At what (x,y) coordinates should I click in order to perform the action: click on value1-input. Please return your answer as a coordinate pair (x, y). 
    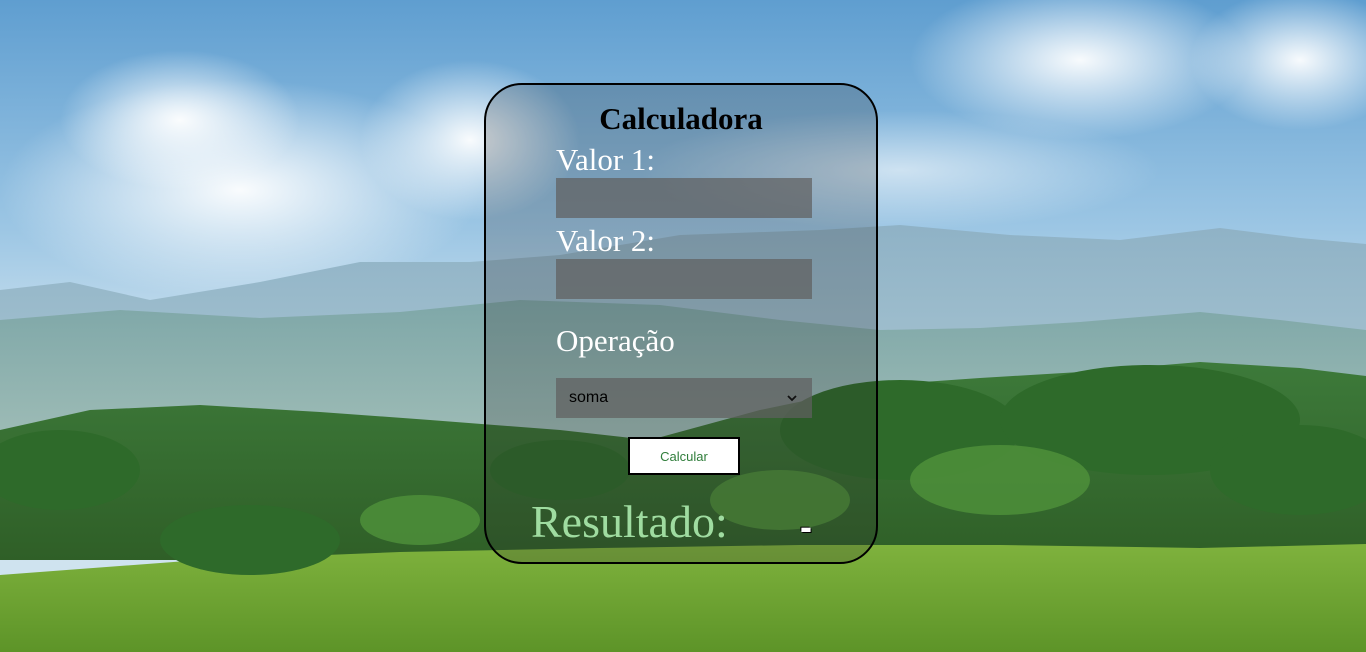
    Looking at the image, I should click on (684, 198).